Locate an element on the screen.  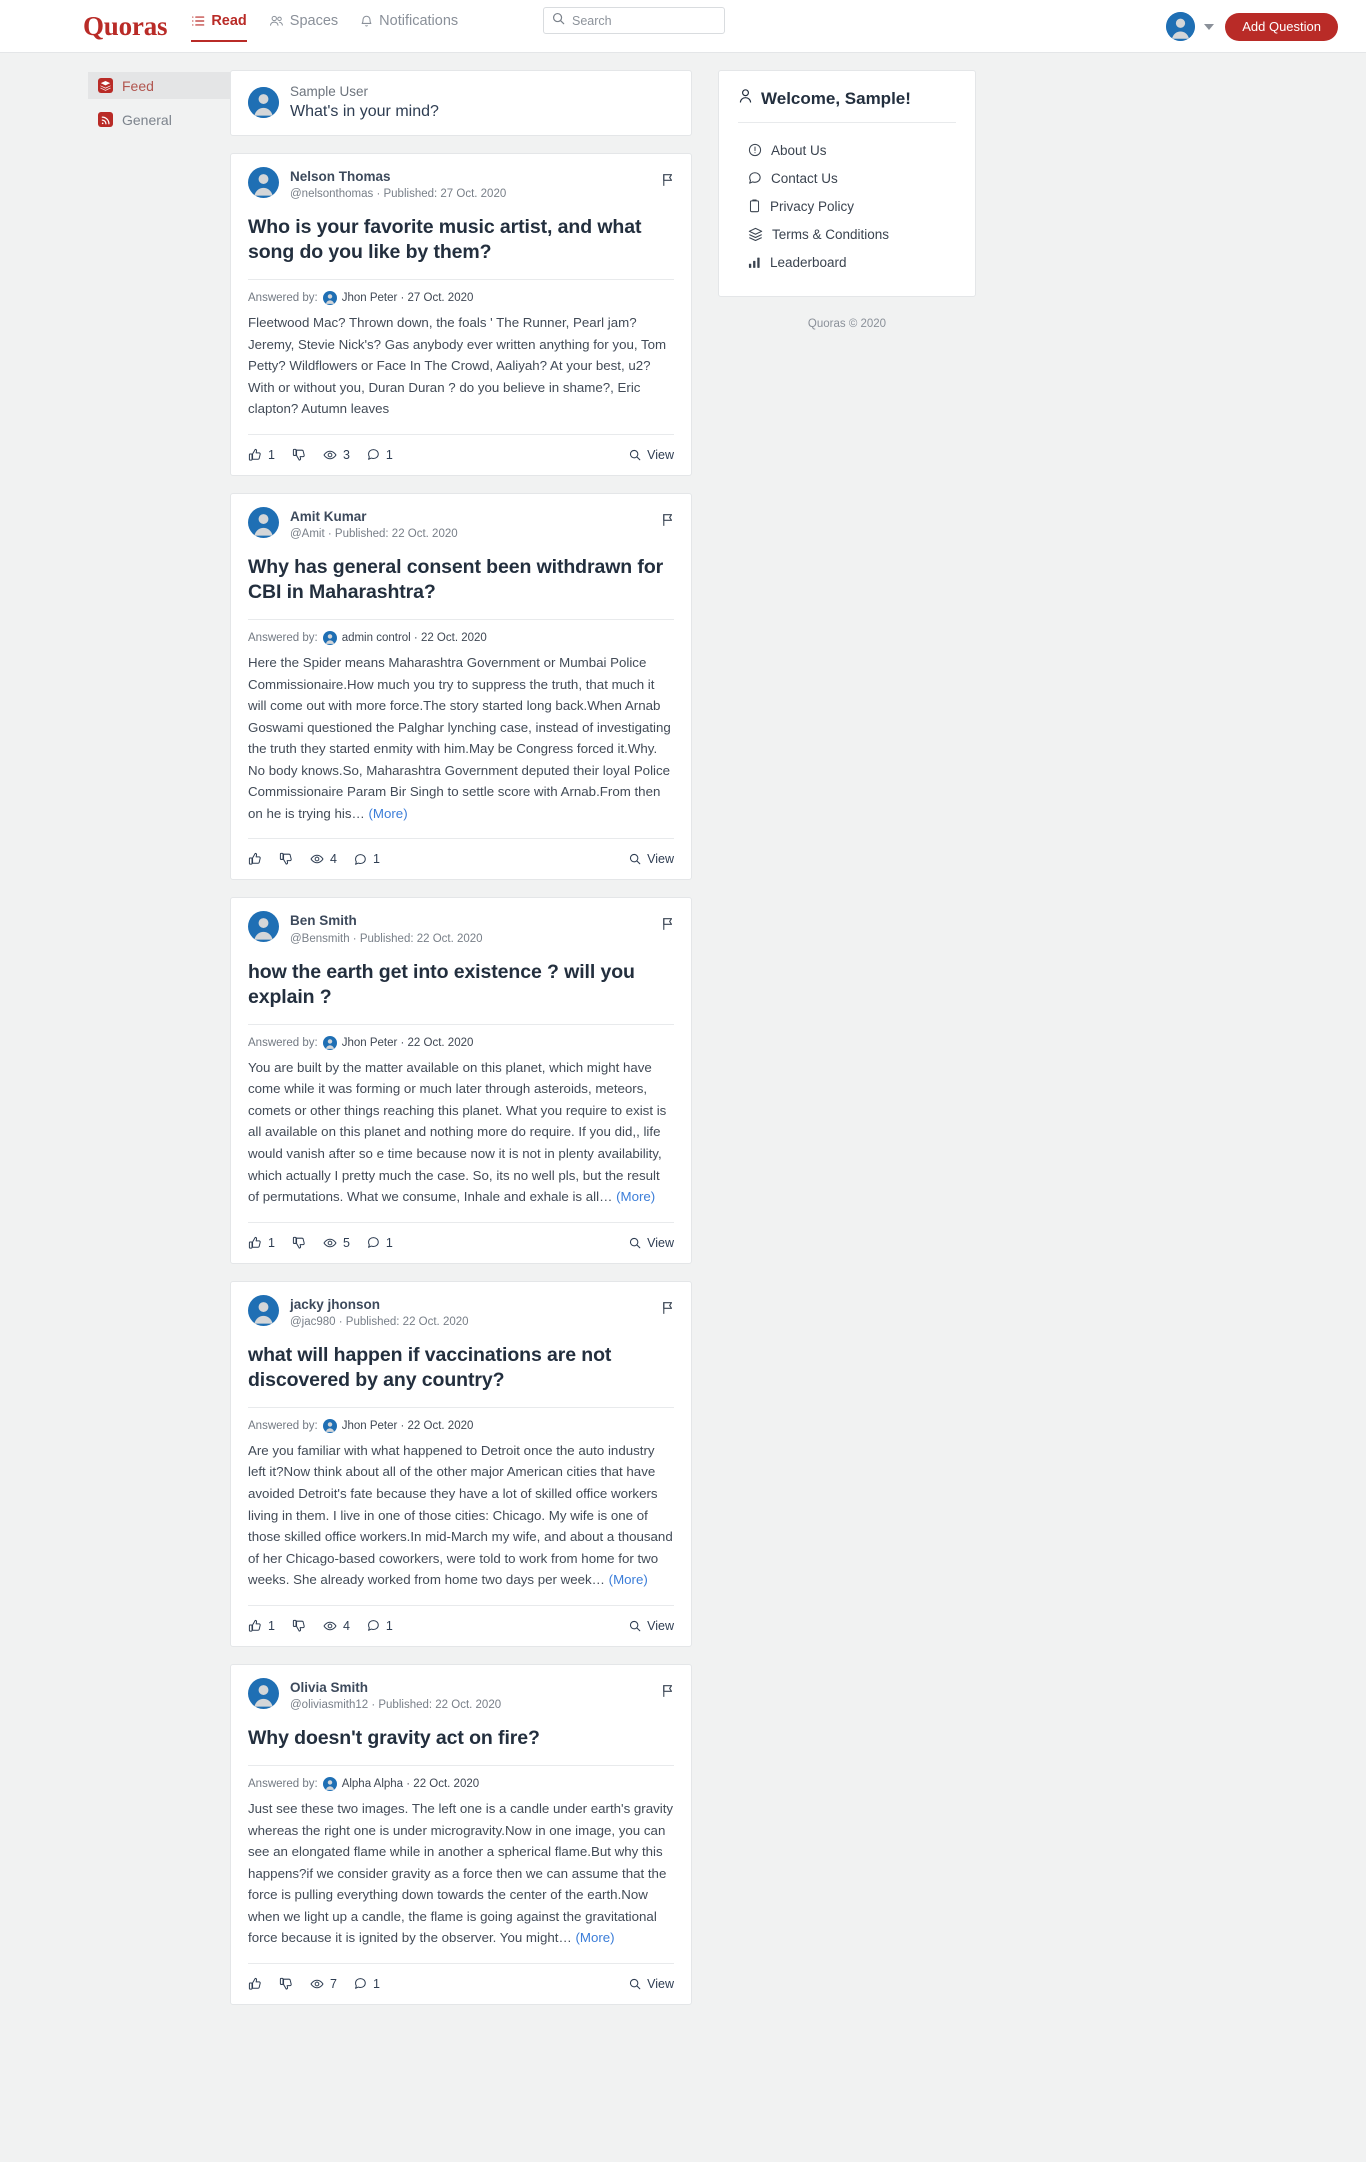
quick-link-terms-conditions: Terms & Conditions is located at coordinates (847, 234).